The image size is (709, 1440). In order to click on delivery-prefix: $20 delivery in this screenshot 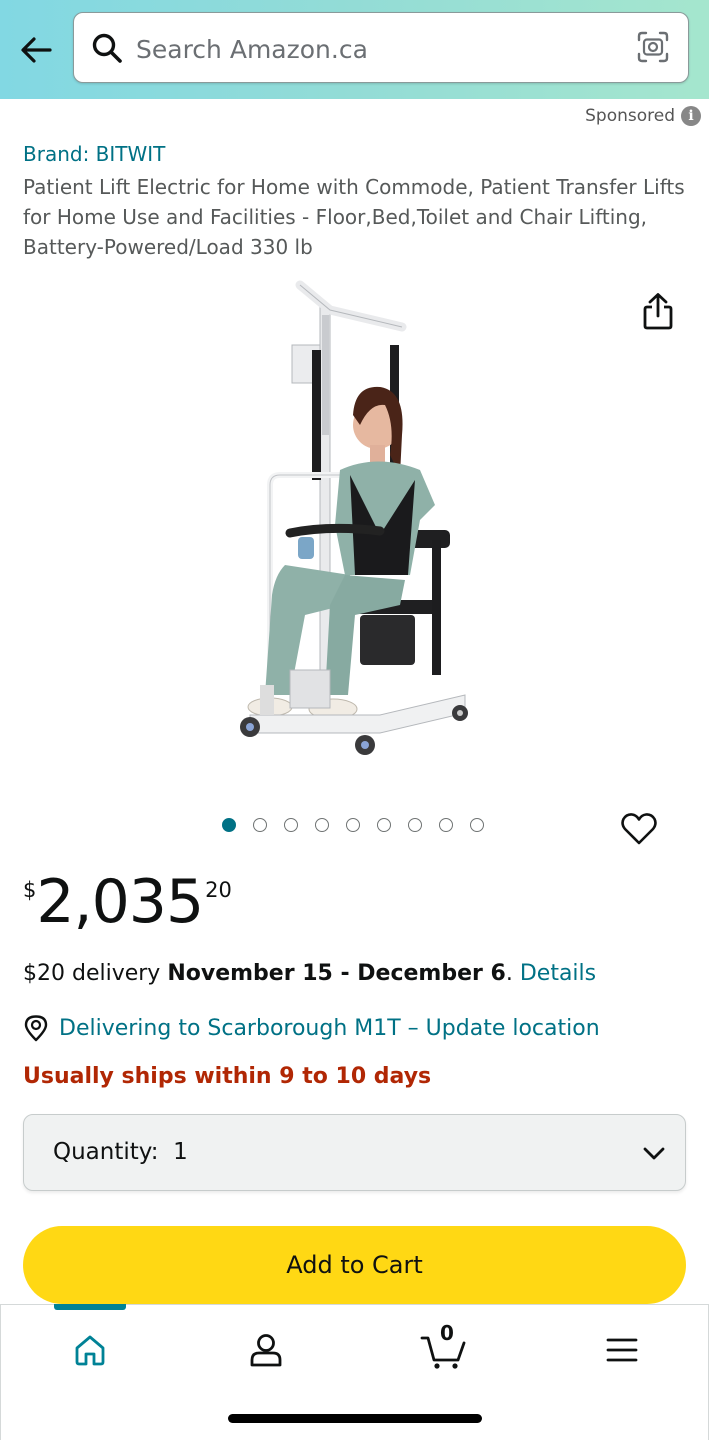, I will do `click(95, 973)`.